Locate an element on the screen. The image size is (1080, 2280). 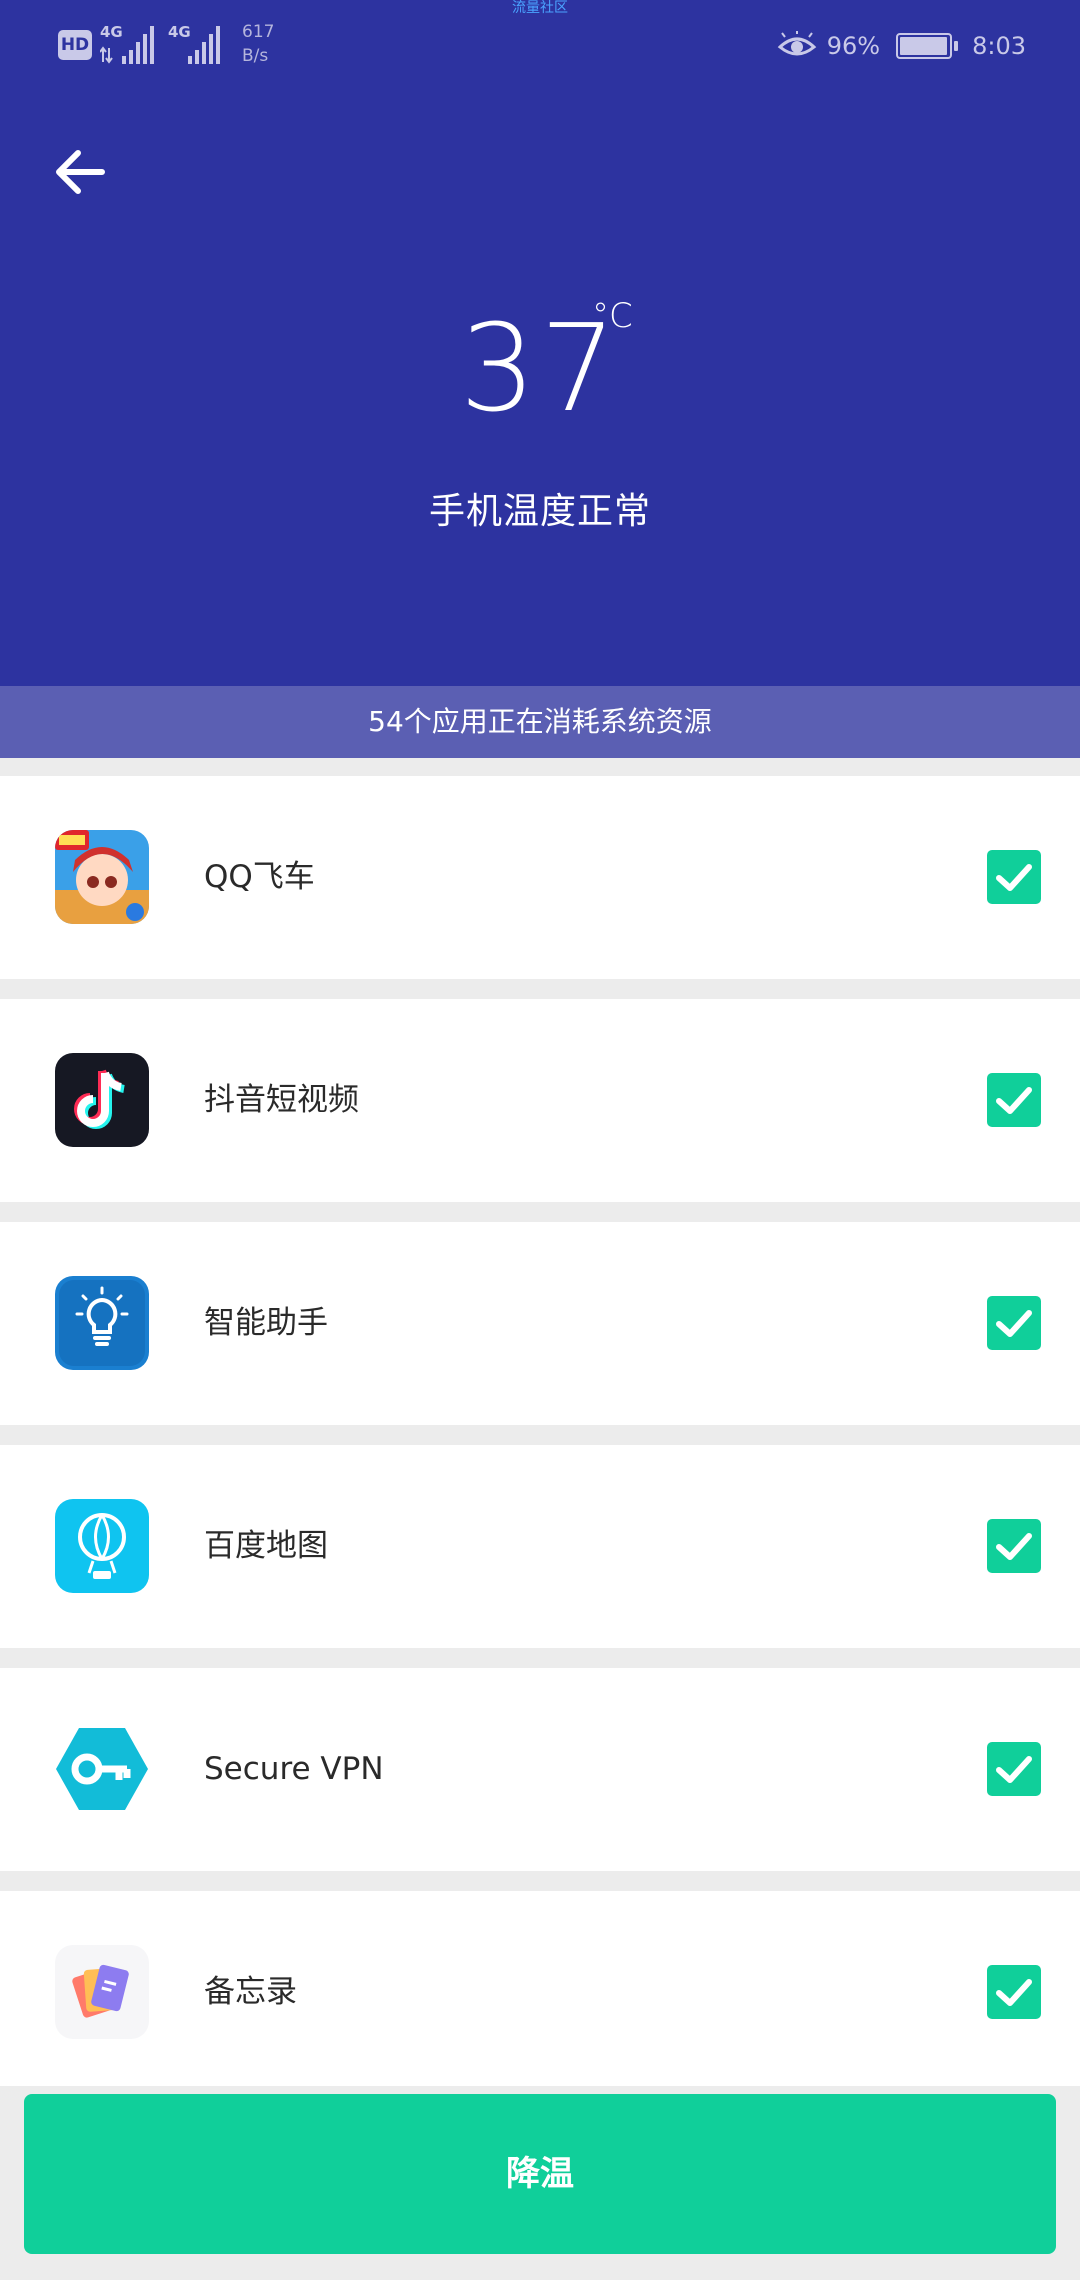
sim1-label: 4G is located at coordinates (111, 32).